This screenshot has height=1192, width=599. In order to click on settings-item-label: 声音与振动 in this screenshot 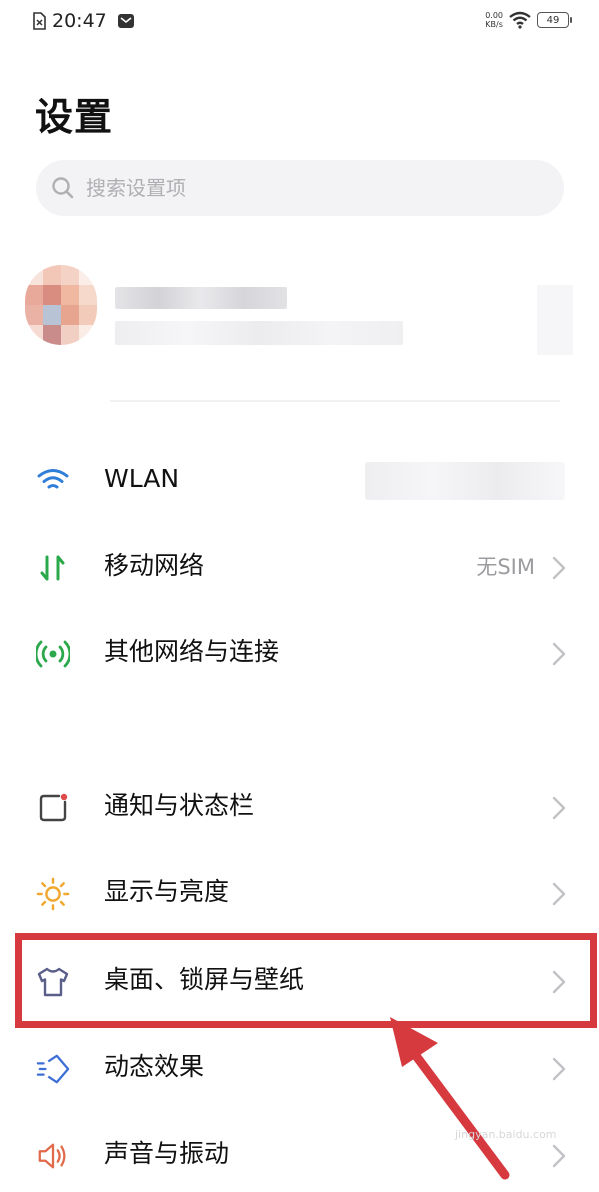, I will do `click(167, 1153)`.